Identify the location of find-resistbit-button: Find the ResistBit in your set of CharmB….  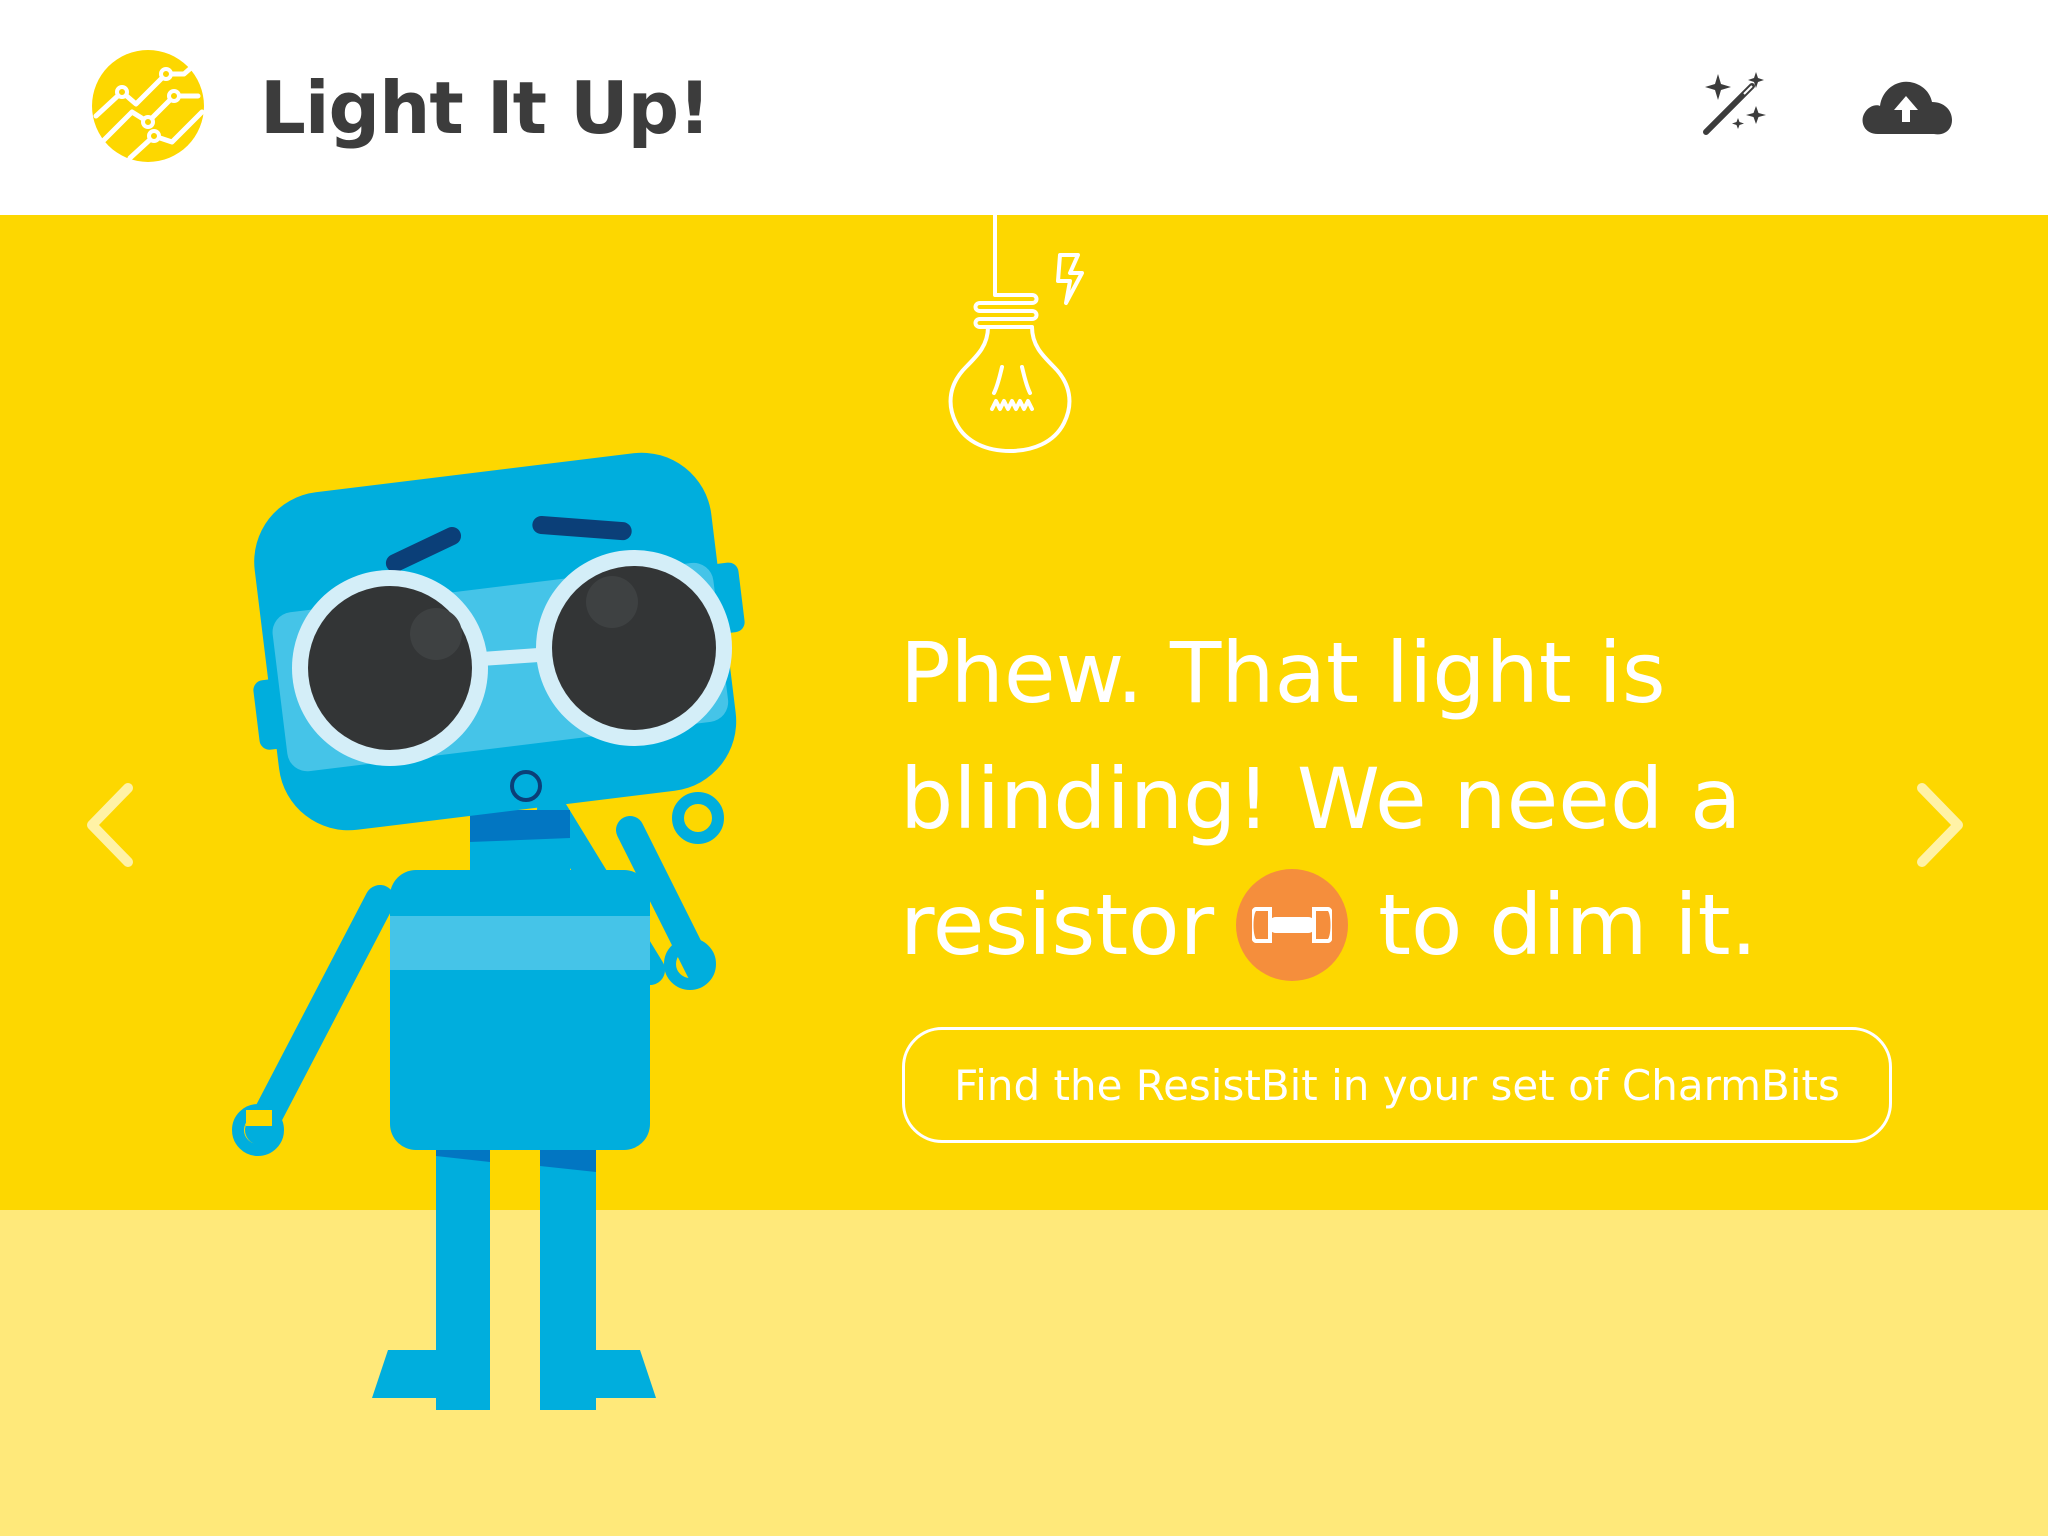
(1397, 1085).